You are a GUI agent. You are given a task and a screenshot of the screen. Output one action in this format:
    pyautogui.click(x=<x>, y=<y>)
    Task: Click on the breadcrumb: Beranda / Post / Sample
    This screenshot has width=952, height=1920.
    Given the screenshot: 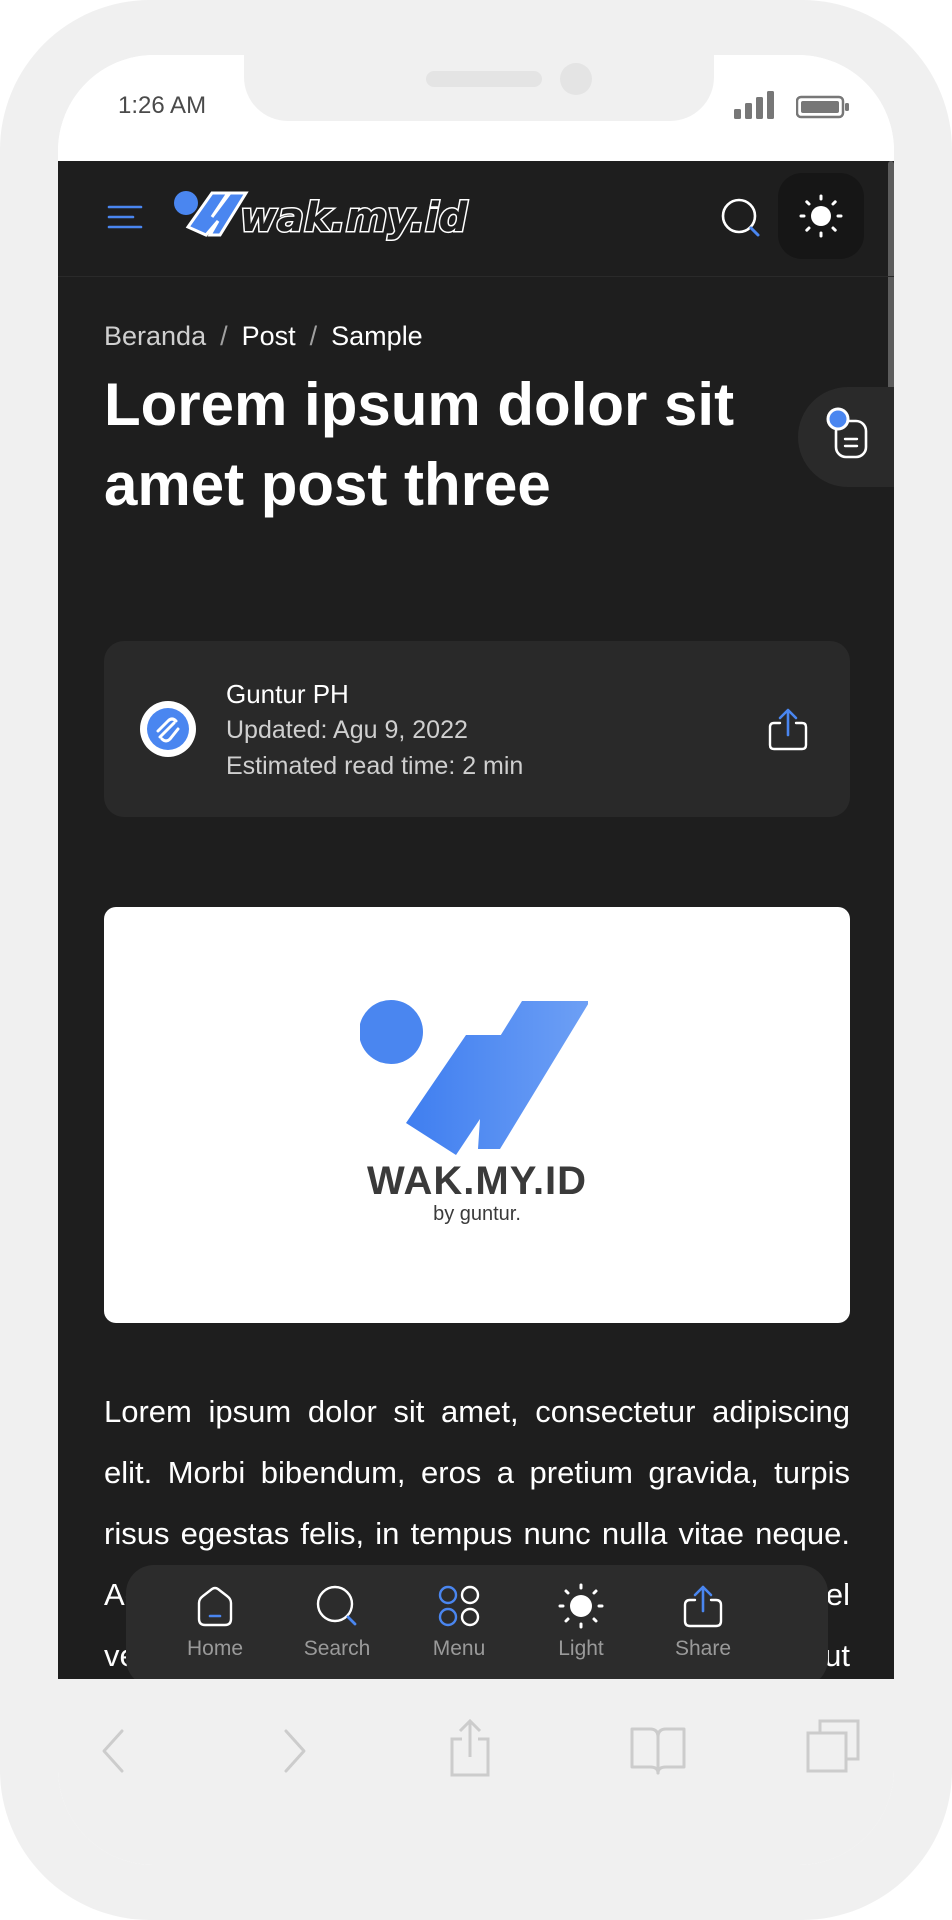 What is the action you would take?
    pyautogui.click(x=263, y=336)
    